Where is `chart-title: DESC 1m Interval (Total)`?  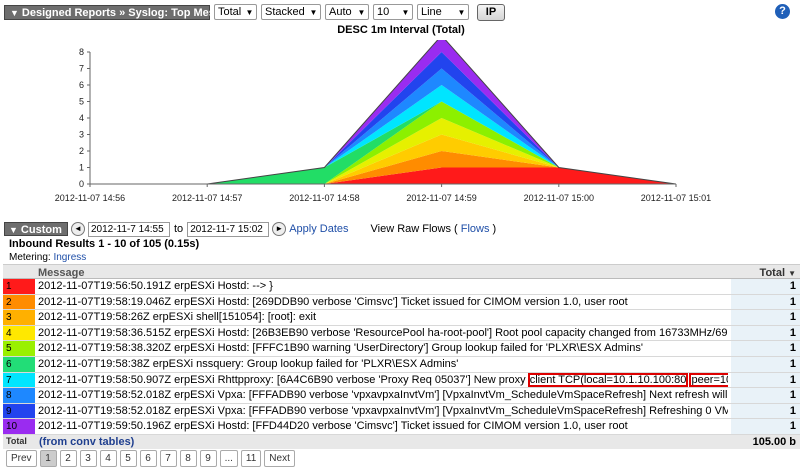 chart-title: DESC 1m Interval (Total) is located at coordinates (401, 30).